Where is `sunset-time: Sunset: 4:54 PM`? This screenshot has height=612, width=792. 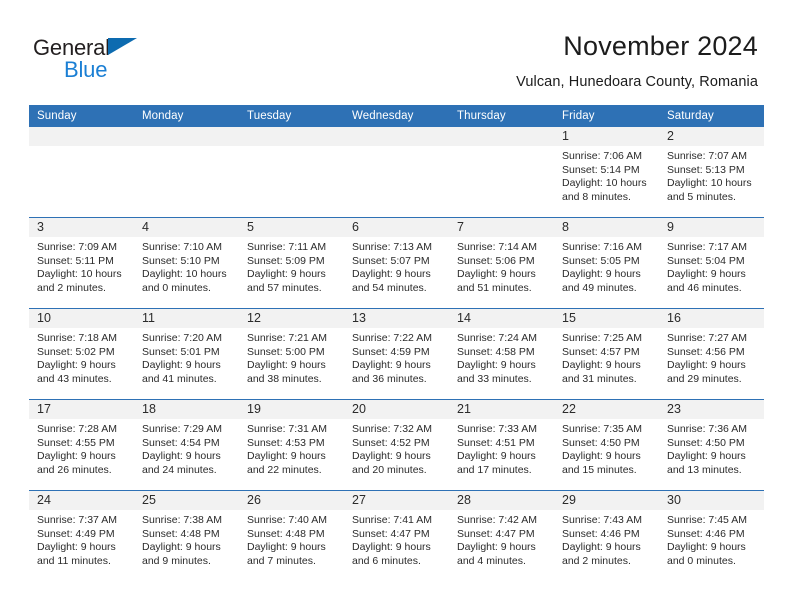 sunset-time: Sunset: 4:54 PM is located at coordinates (181, 442).